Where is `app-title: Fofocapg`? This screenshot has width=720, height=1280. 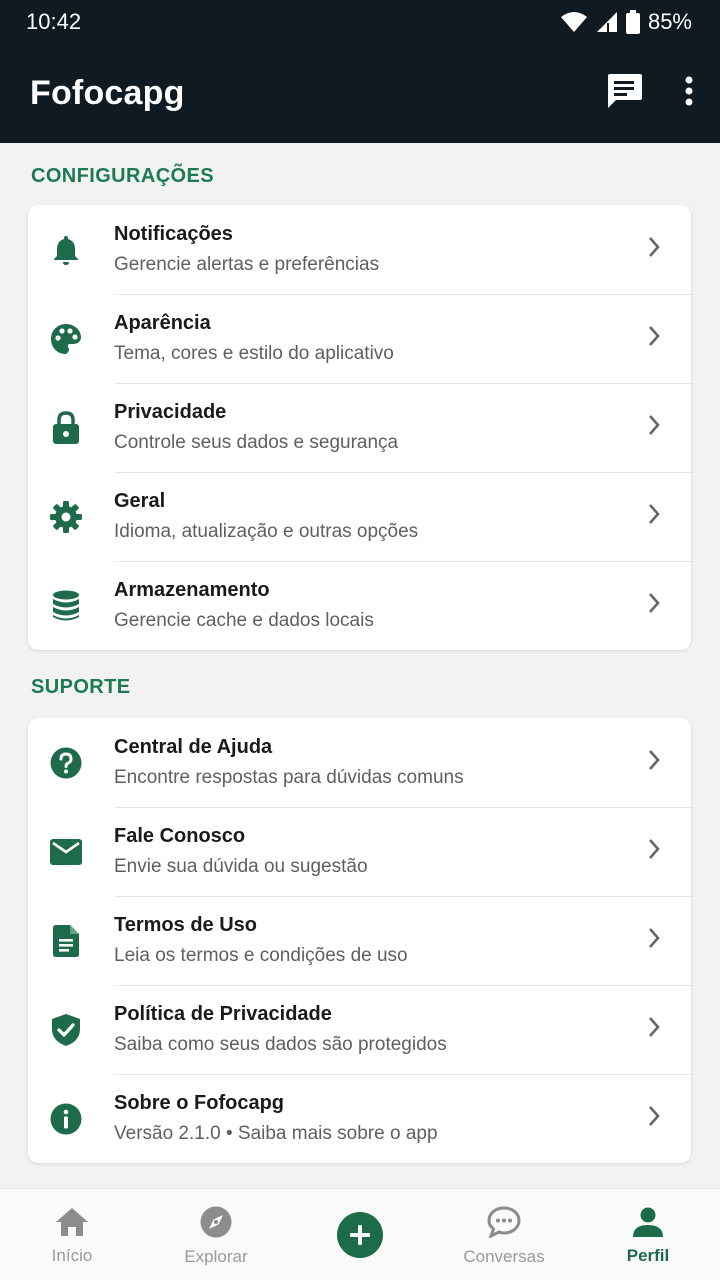
app-title: Fofocapg is located at coordinates (107, 93).